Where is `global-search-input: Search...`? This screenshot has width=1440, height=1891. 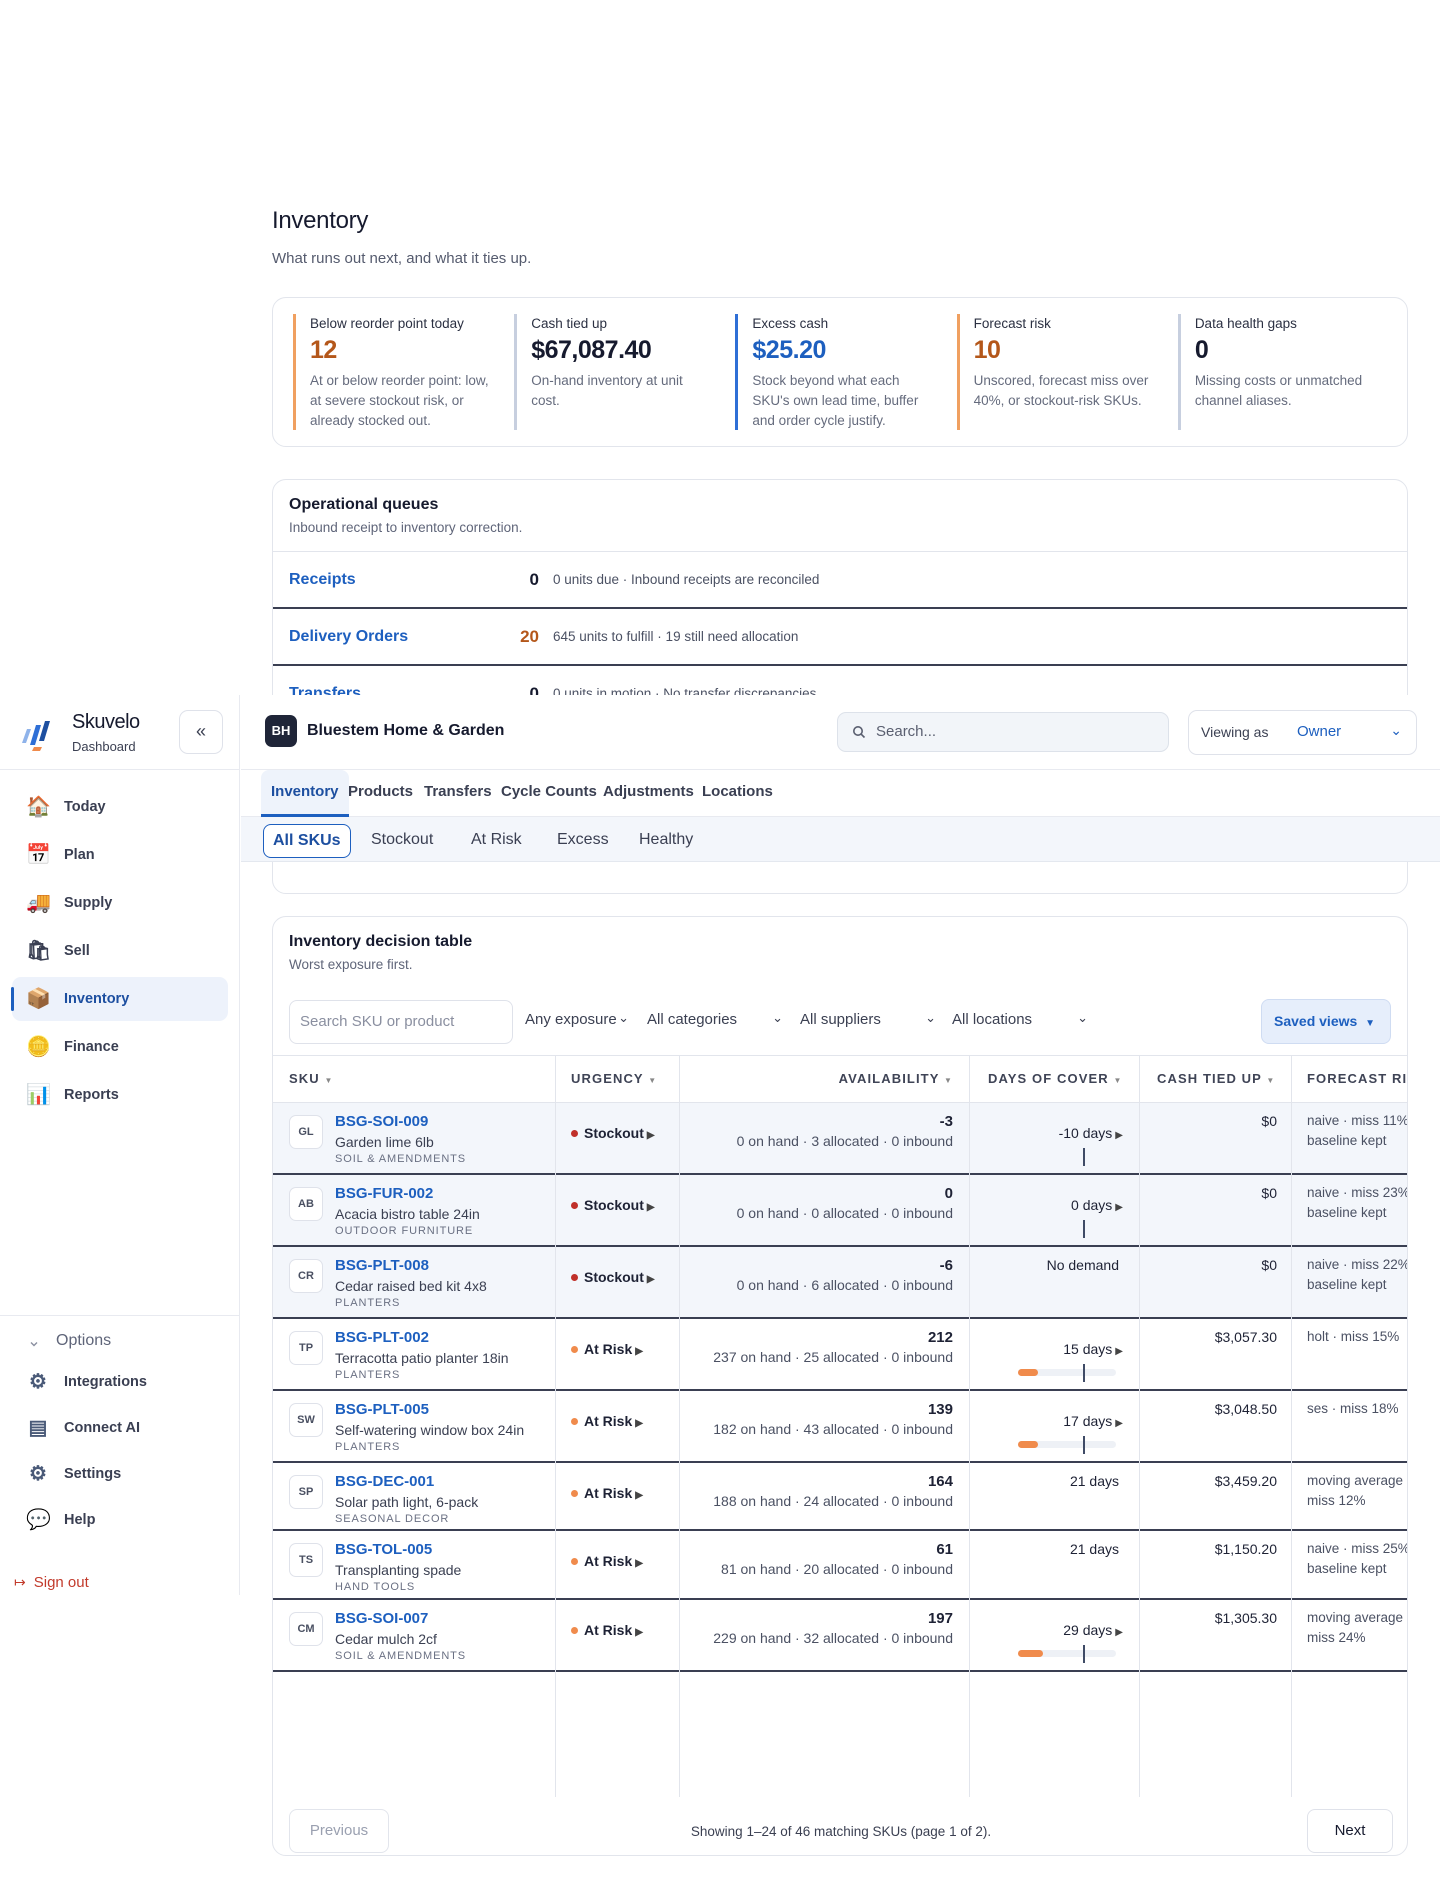 global-search-input: Search... is located at coordinates (1003, 732).